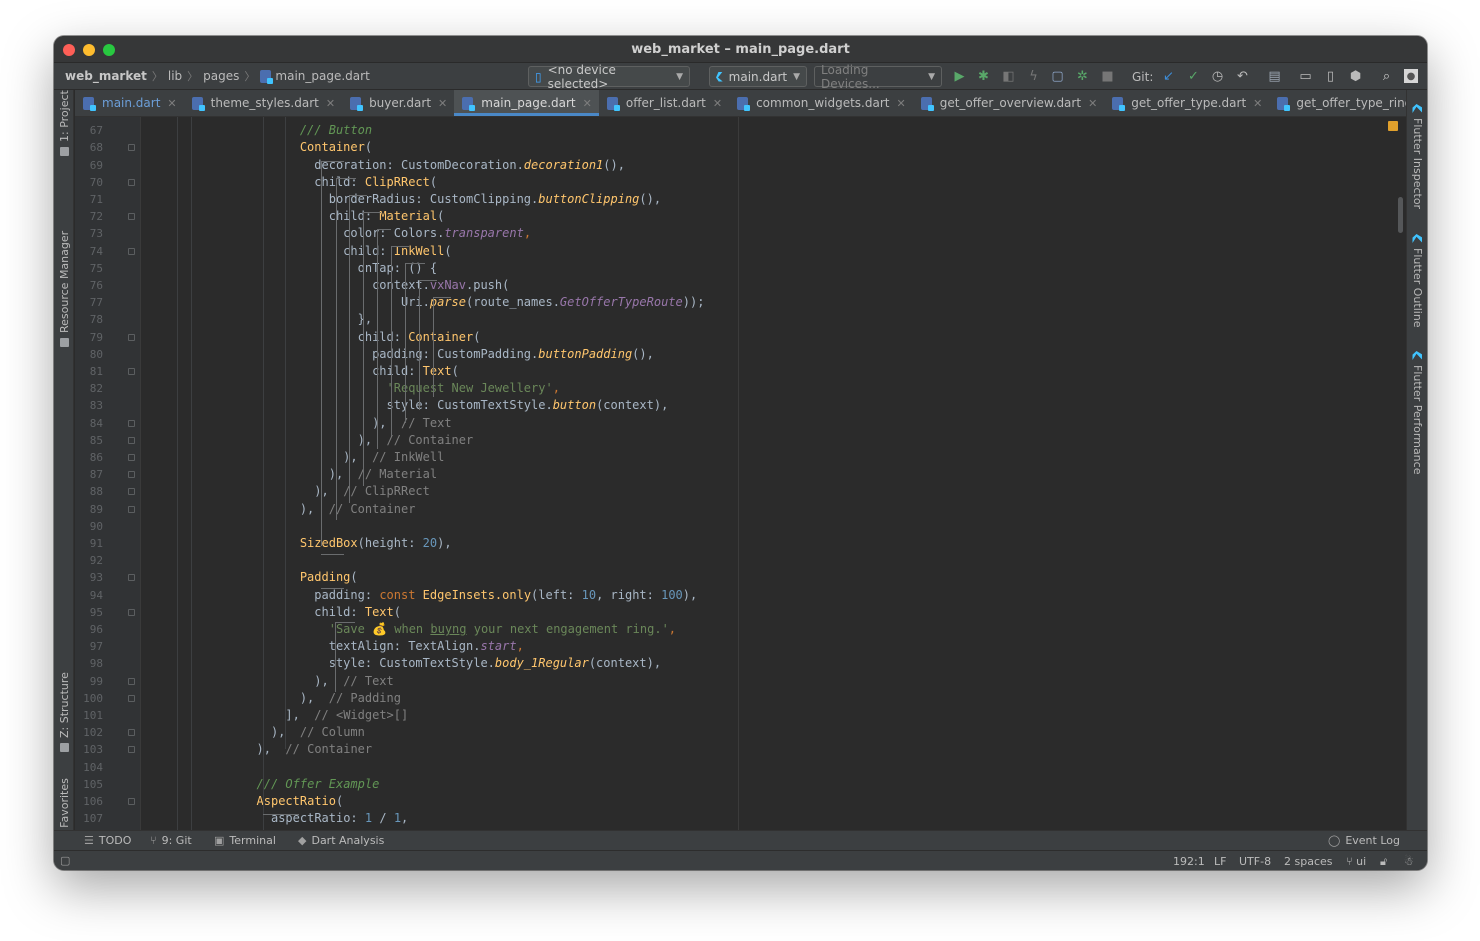 This screenshot has width=1480, height=941. Describe the element at coordinates (64, 712) in the screenshot. I see `structure-tool-tab: Z: Structure` at that location.